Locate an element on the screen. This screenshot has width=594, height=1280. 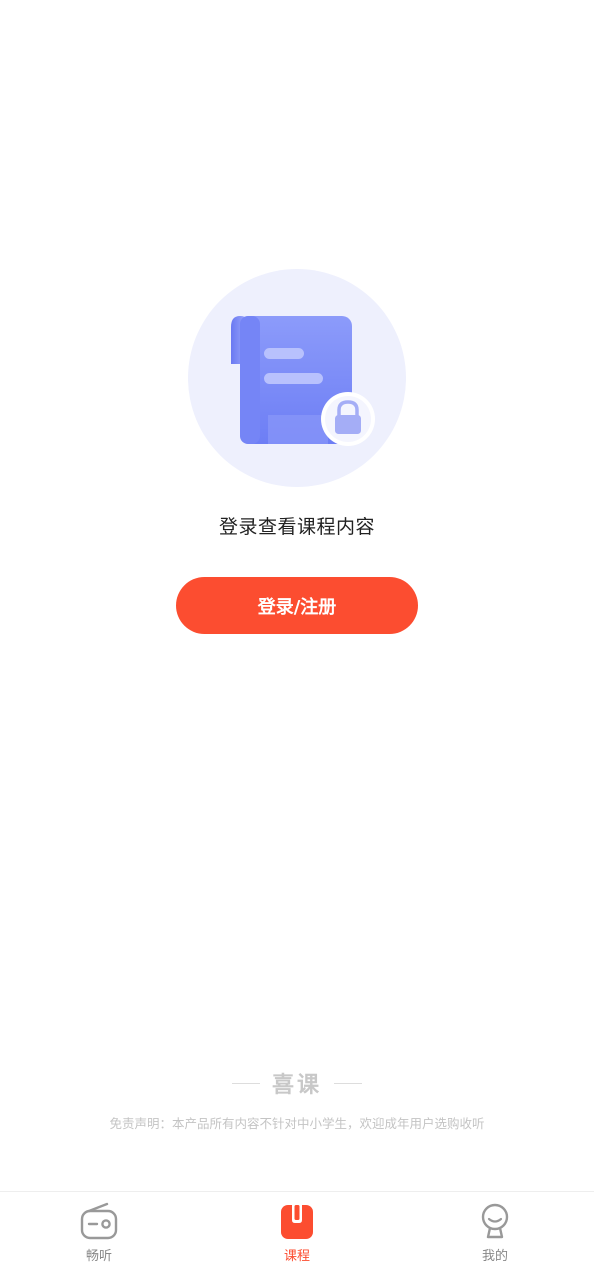
divider-right is located at coordinates (348, 1083).